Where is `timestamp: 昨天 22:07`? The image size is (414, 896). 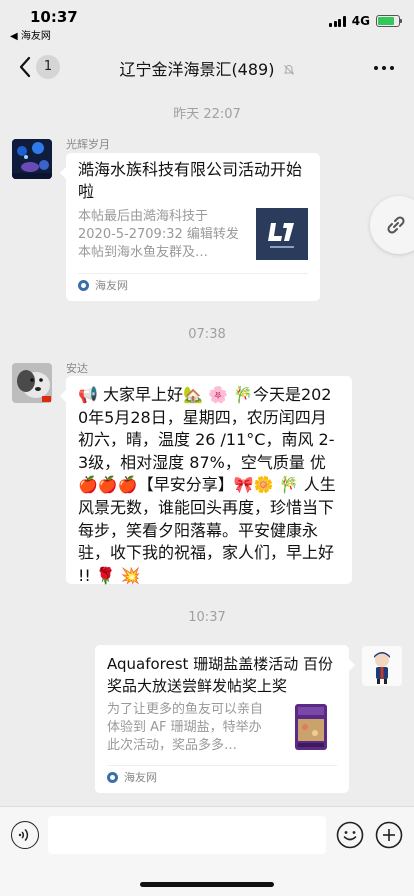
timestamp: 昨天 22:07 is located at coordinates (207, 114).